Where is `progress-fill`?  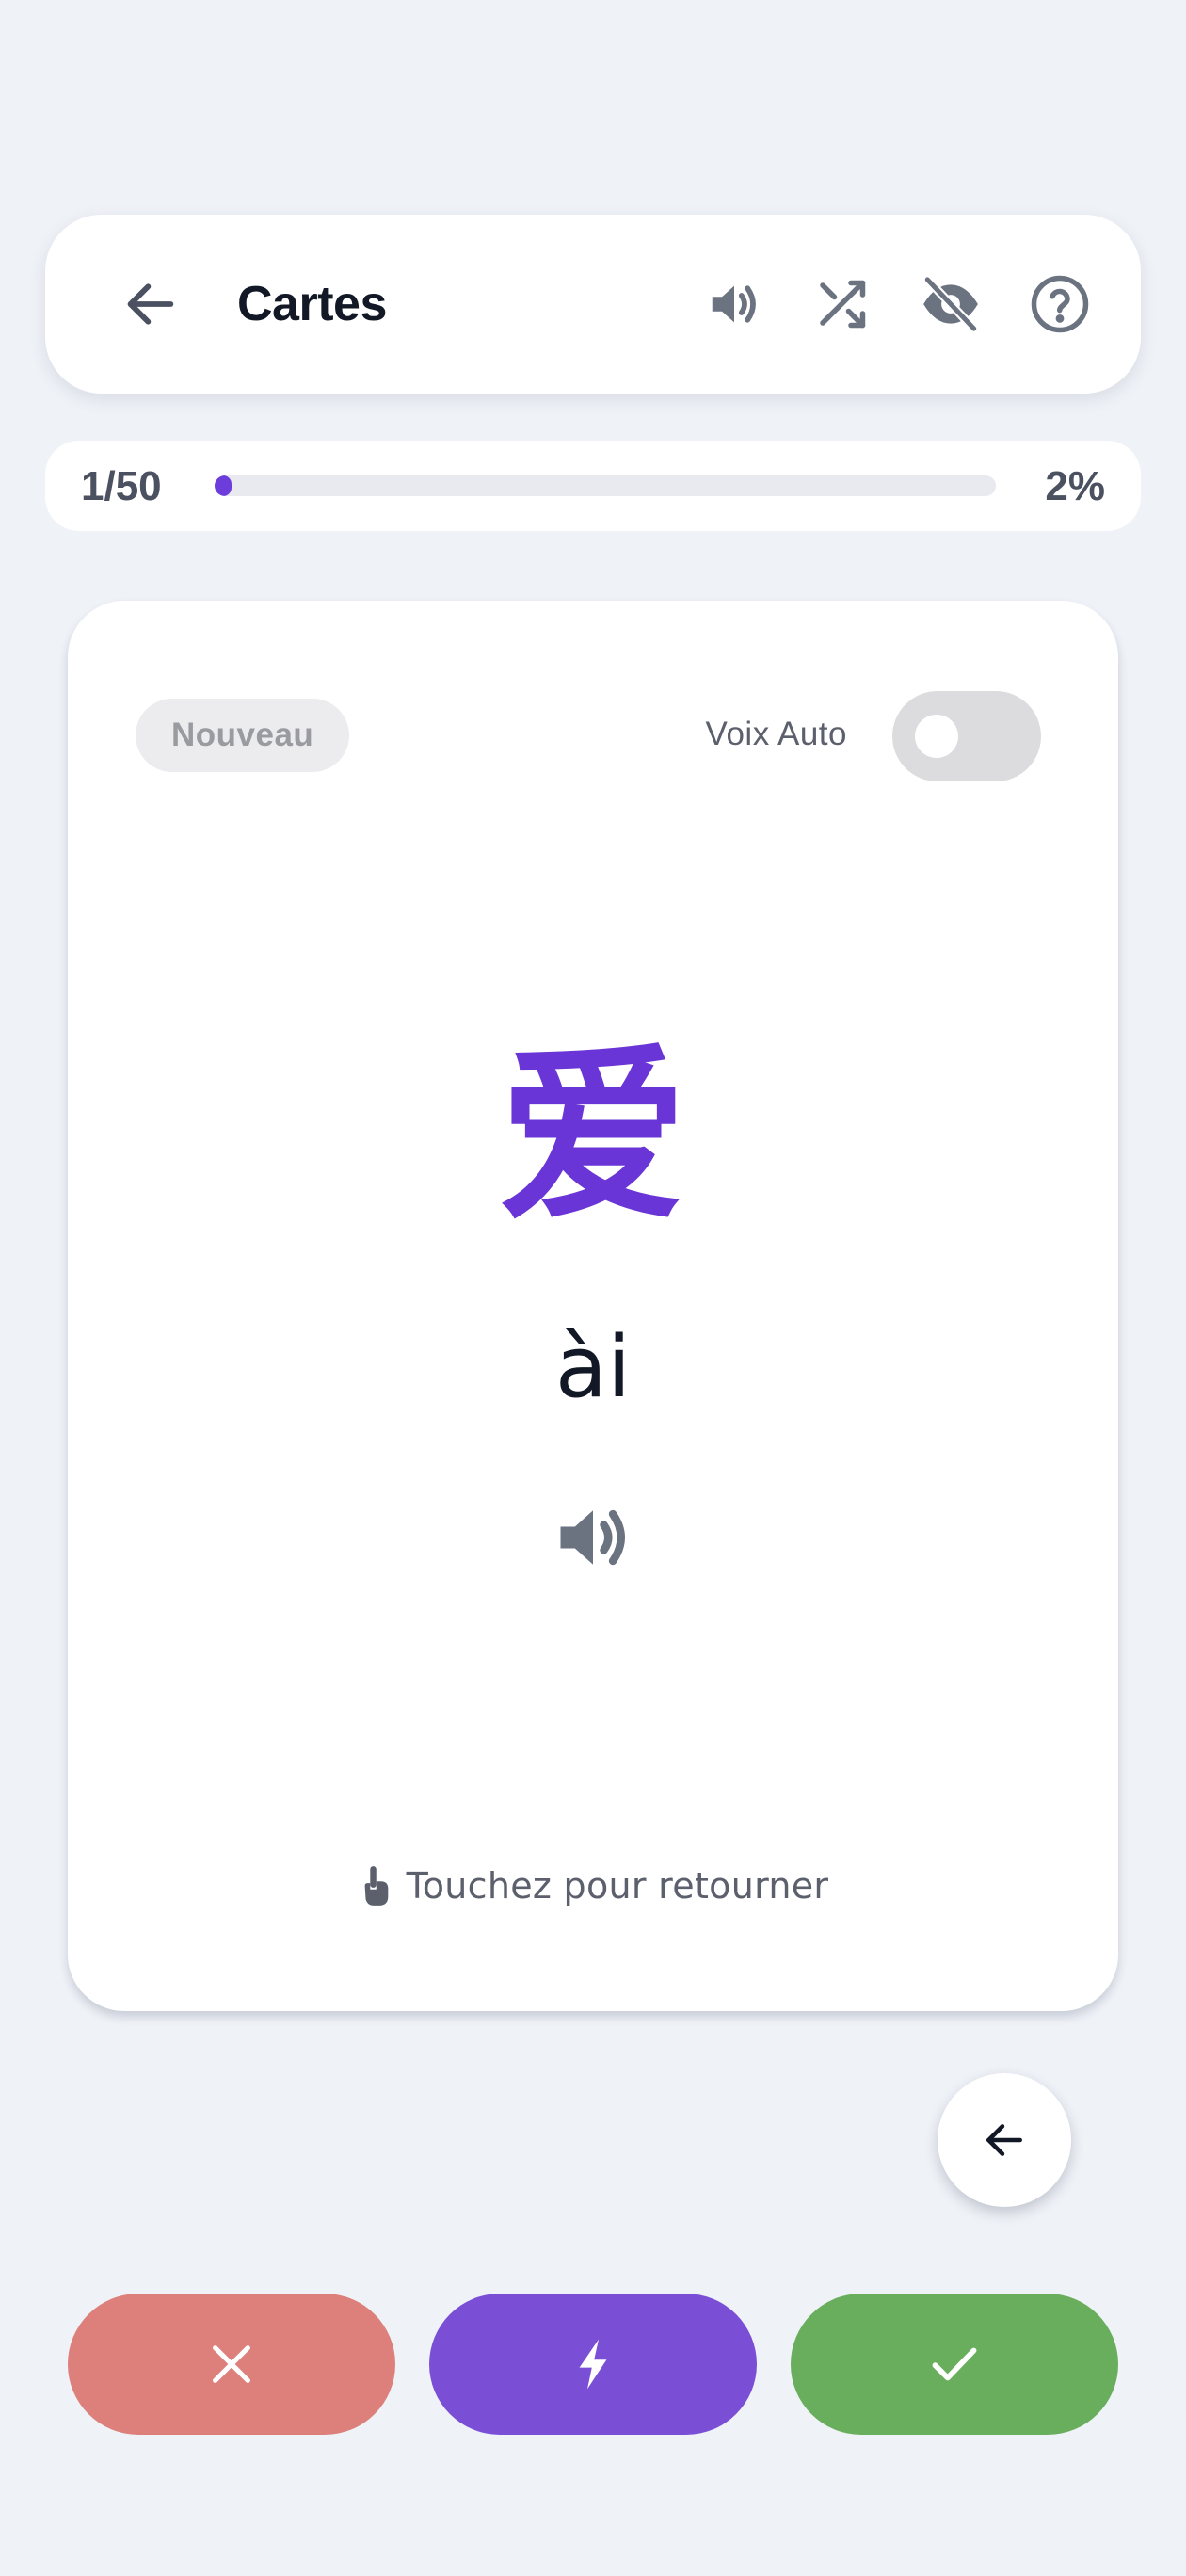
progress-fill is located at coordinates (223, 485).